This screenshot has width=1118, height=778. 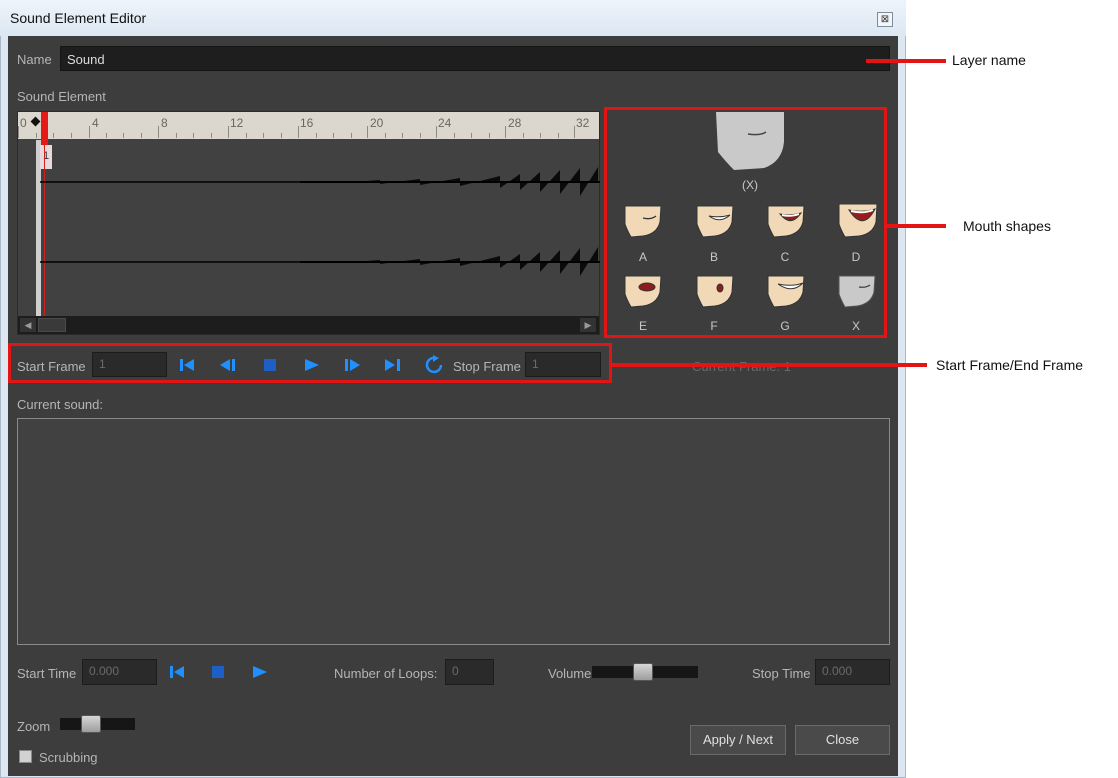 I want to click on mouth-e-icon, so click(x=643, y=291).